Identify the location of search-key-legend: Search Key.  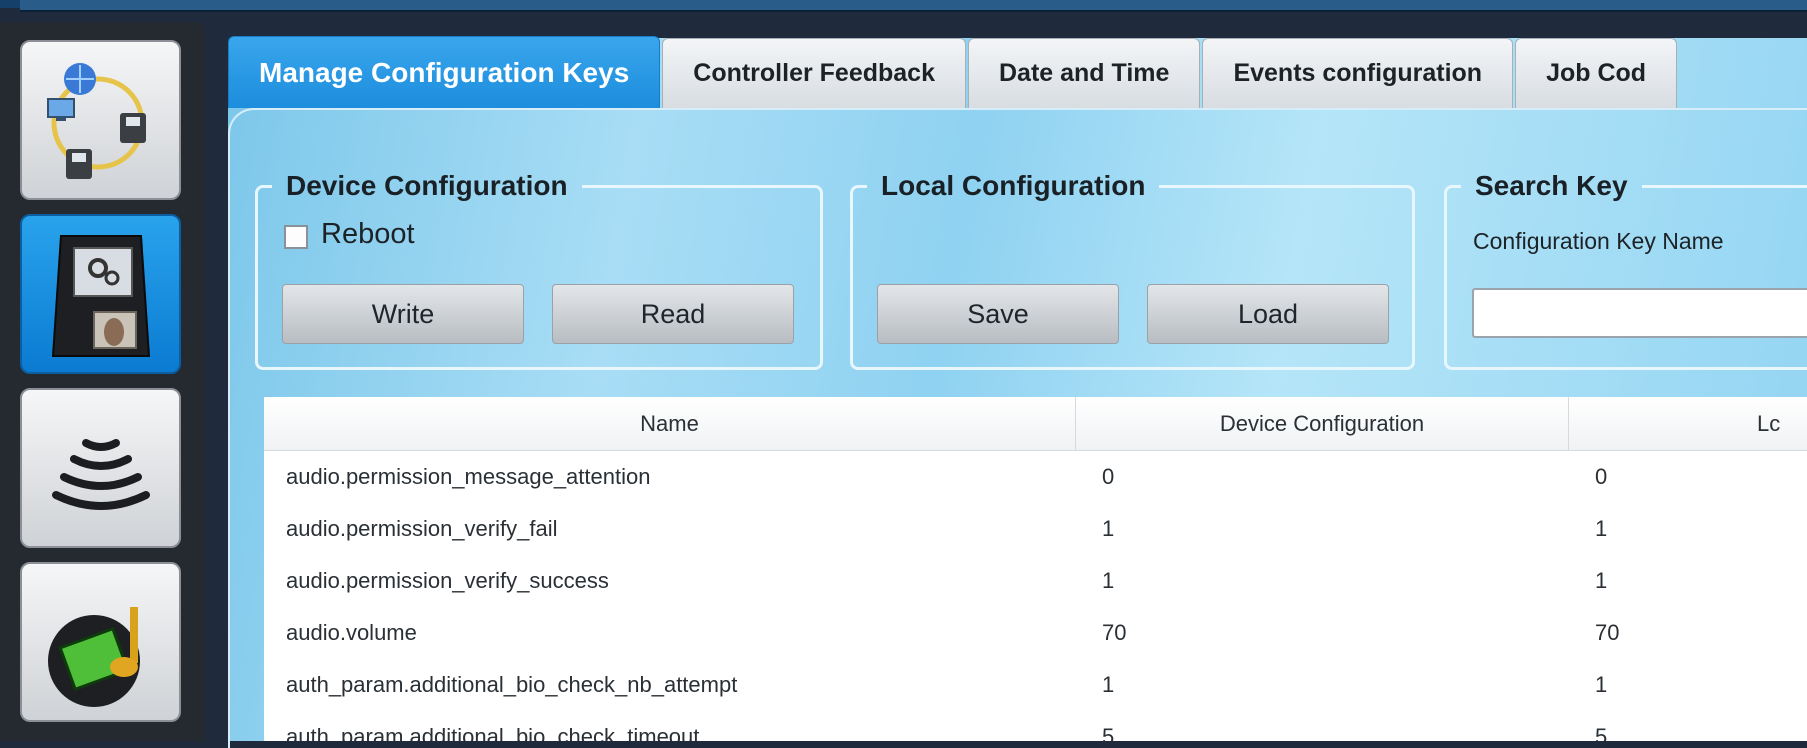
(1551, 185).